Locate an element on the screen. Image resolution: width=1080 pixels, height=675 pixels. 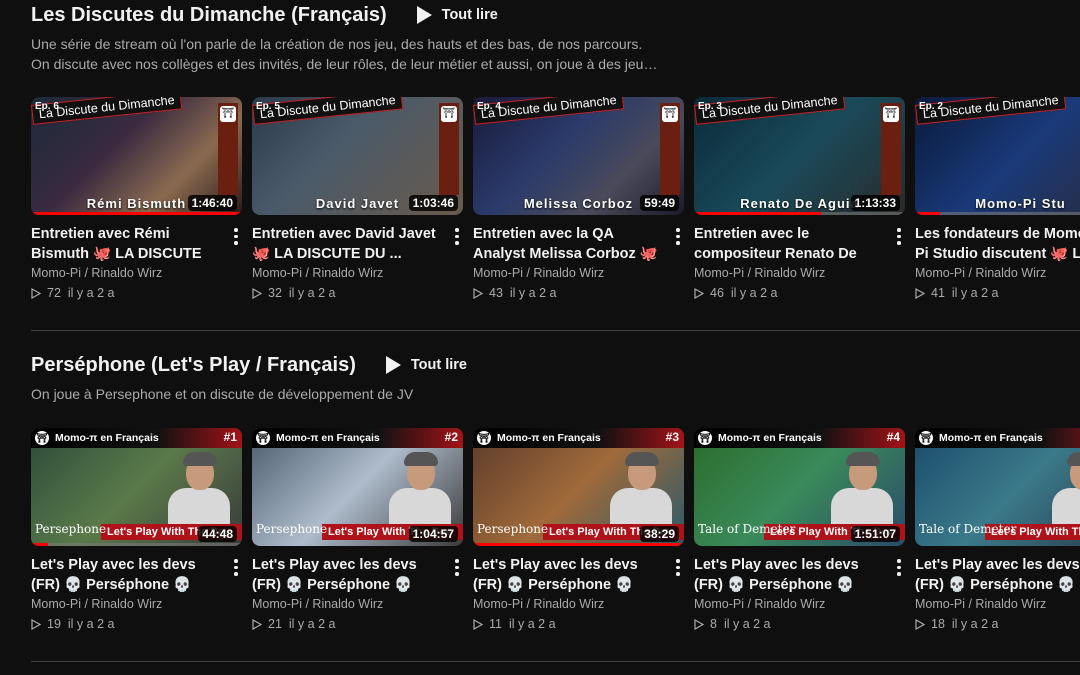
view-count: 46 is located at coordinates (717, 293).